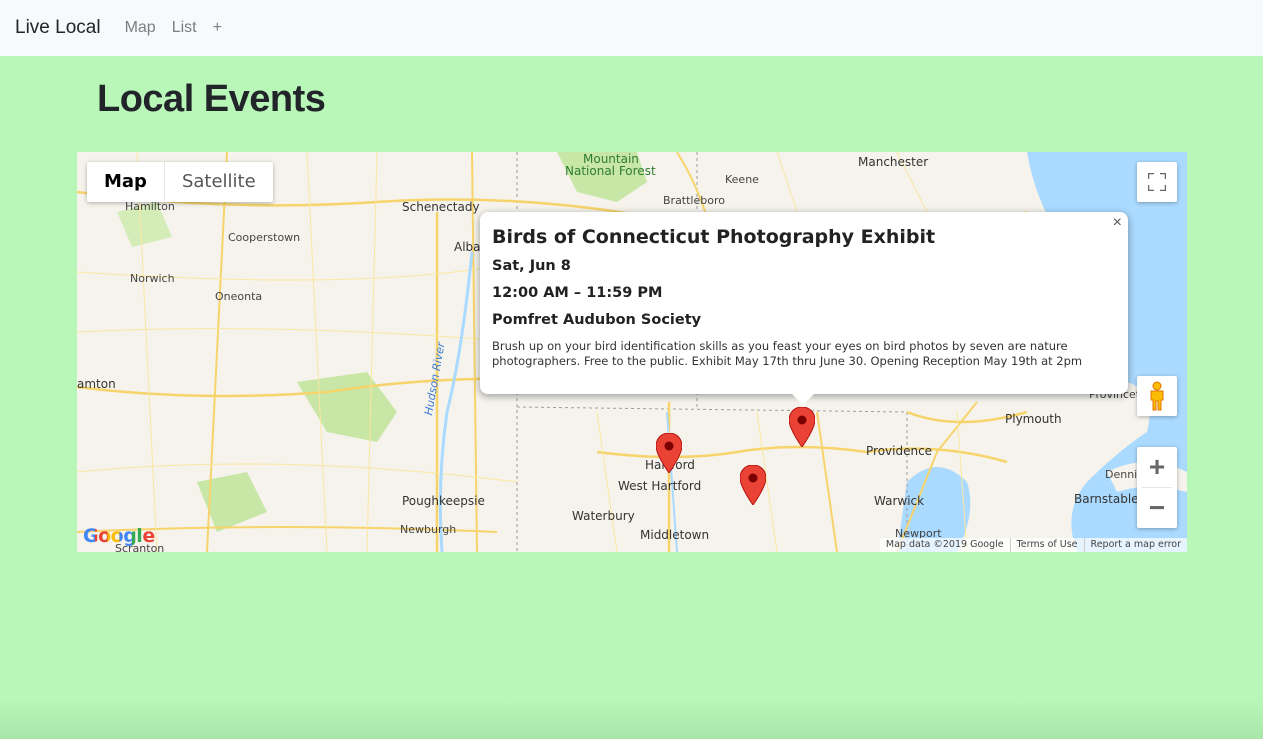 The height and width of the screenshot is (739, 1263). I want to click on map-label: Brattleboro, so click(694, 200).